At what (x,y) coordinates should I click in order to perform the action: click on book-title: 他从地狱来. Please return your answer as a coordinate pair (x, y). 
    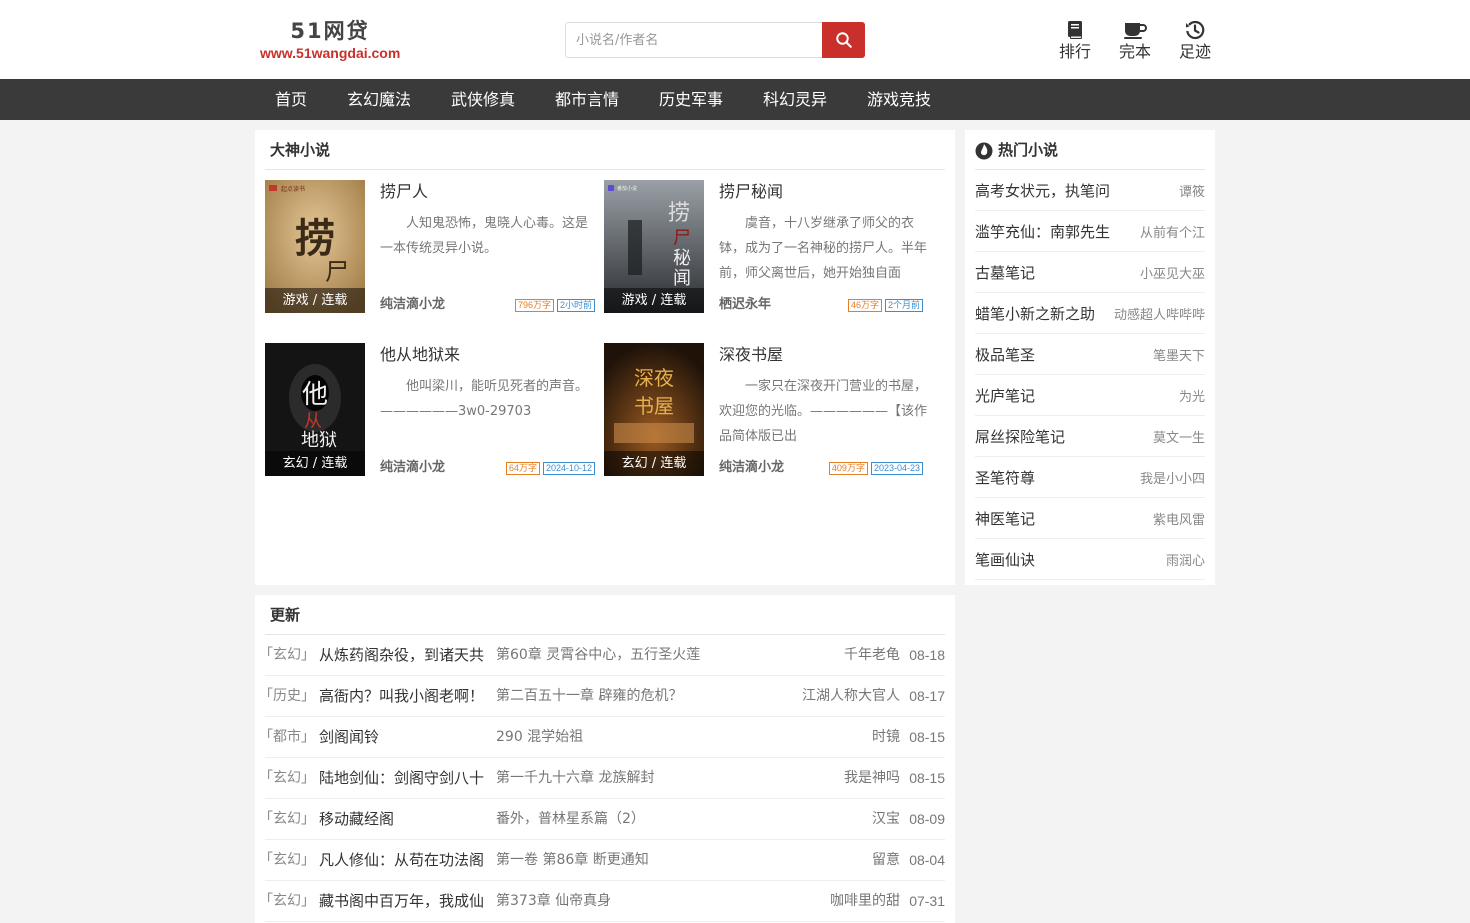
    Looking at the image, I should click on (420, 355).